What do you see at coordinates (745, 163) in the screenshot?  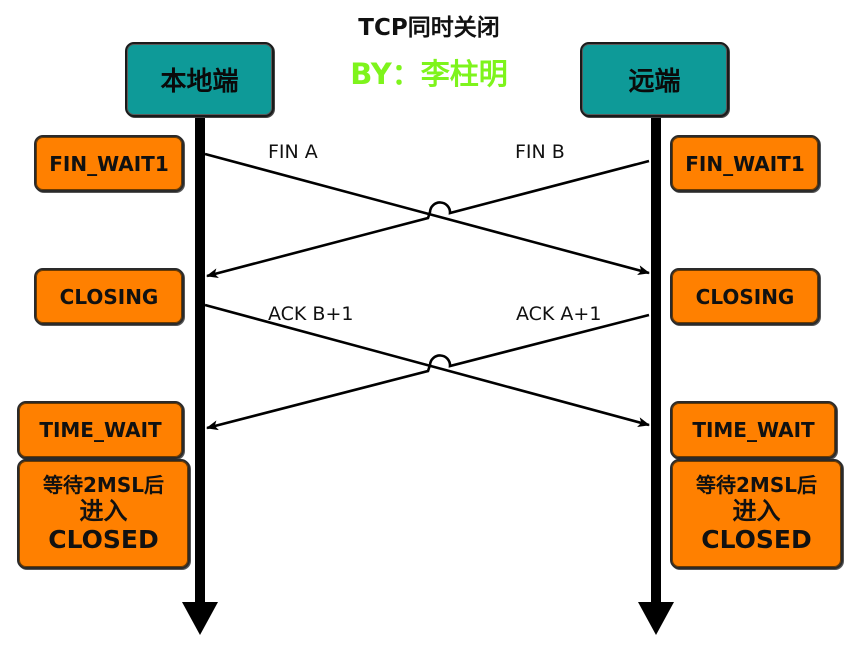 I see `remote-state-fin-wait1: FIN_WAIT1` at bounding box center [745, 163].